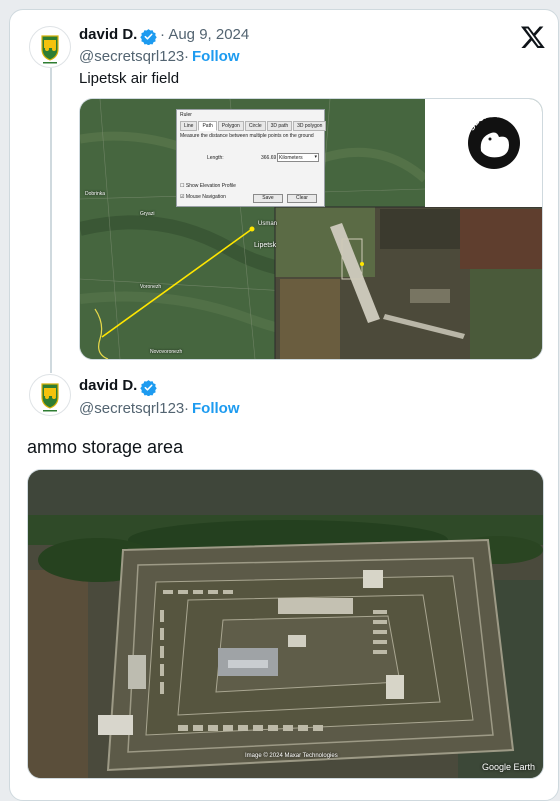  I want to click on mouse-nav-checkbox: ☑ Mouse Navigation, so click(203, 197).